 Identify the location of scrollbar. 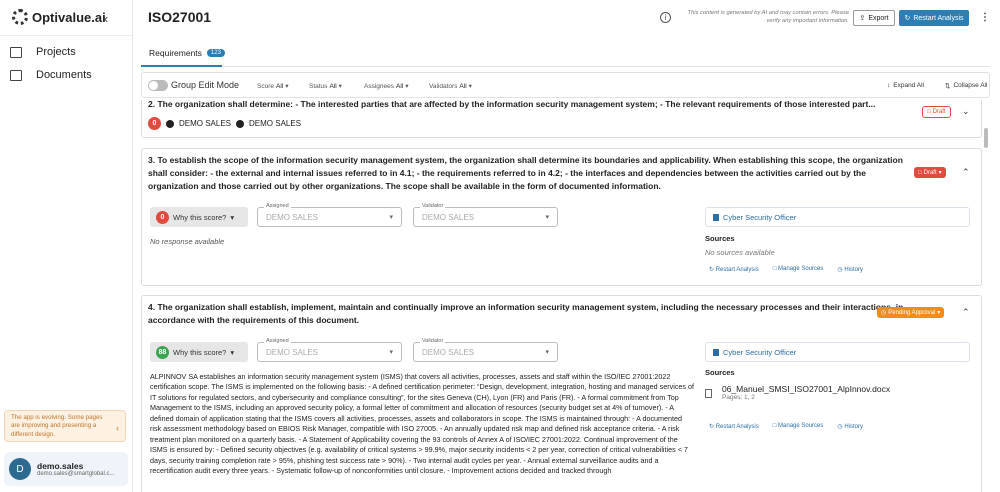
(986, 138).